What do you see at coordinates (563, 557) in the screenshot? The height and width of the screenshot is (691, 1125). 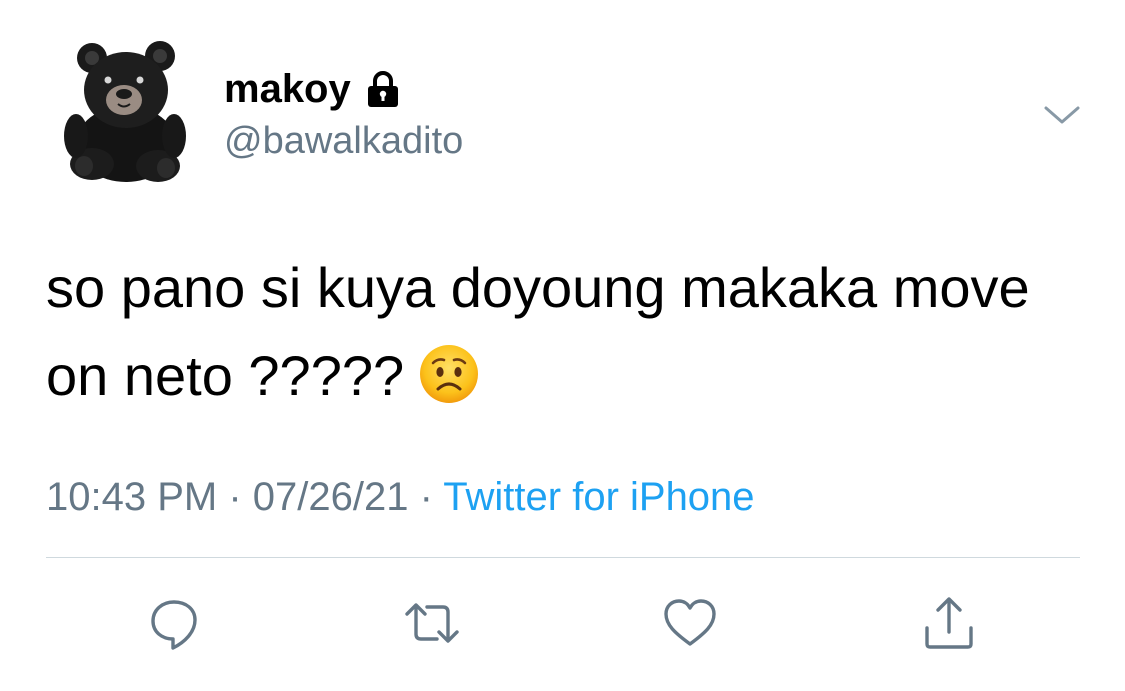 I see `divider` at bounding box center [563, 557].